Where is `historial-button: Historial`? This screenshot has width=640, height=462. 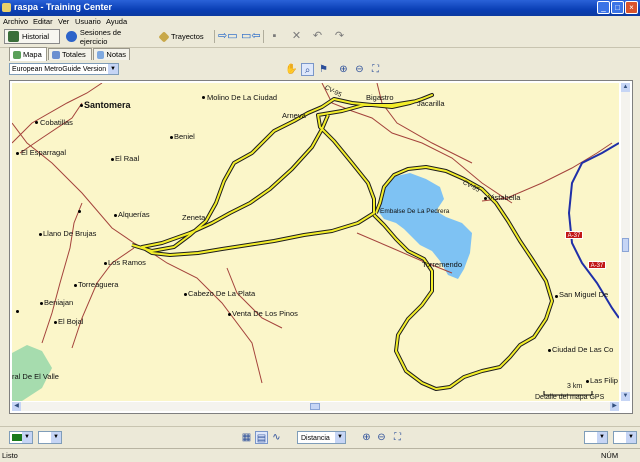 historial-button: Historial is located at coordinates (32, 36).